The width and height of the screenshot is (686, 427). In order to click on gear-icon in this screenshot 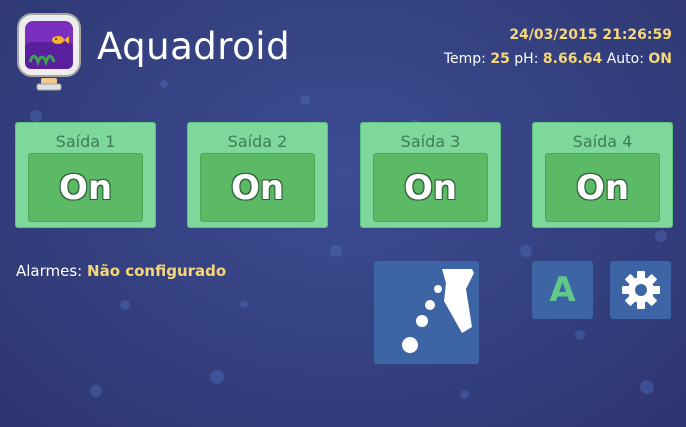, I will do `click(640, 290)`.